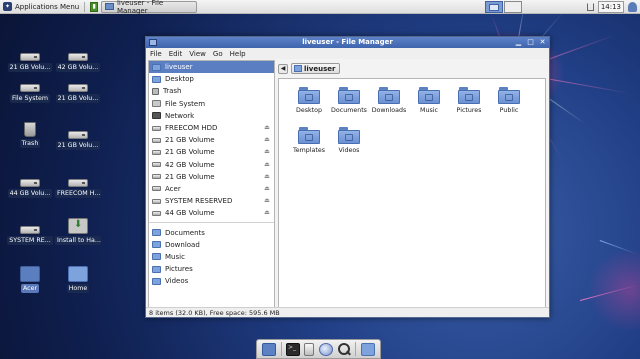 The height and width of the screenshot is (359, 640). Describe the element at coordinates (211, 281) in the screenshot. I see `sidebar-item-videos: Videos` at that location.